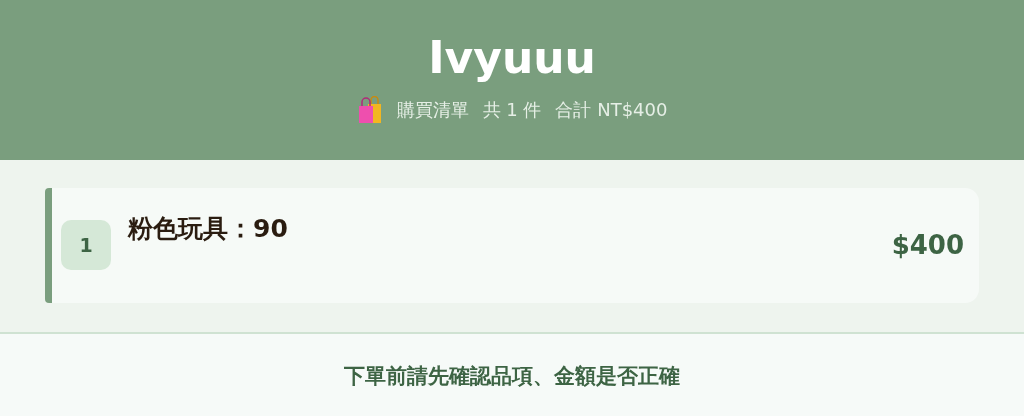  I want to click on list-label: 購買清單, so click(432, 110).